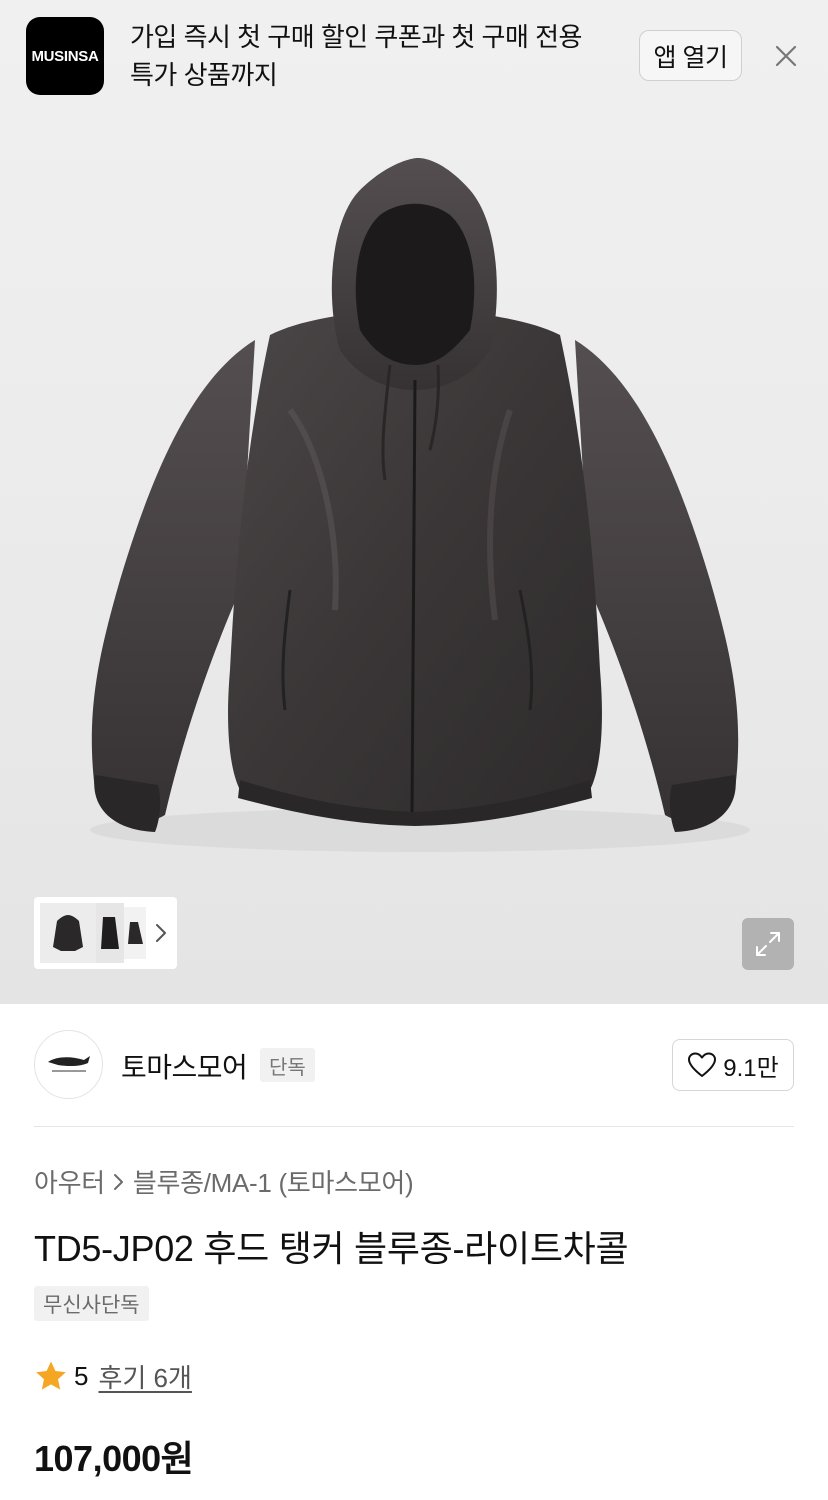  Describe the element at coordinates (690, 55) in the screenshot. I see `open-app-button: 앱 열기` at that location.